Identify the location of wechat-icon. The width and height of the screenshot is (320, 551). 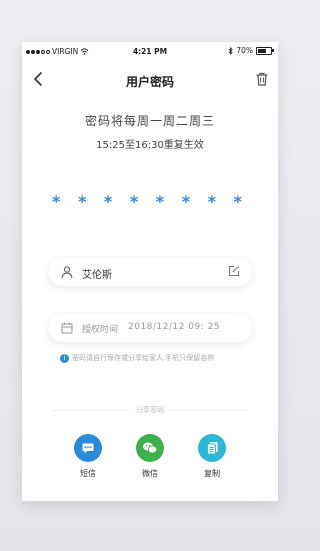
(150, 448).